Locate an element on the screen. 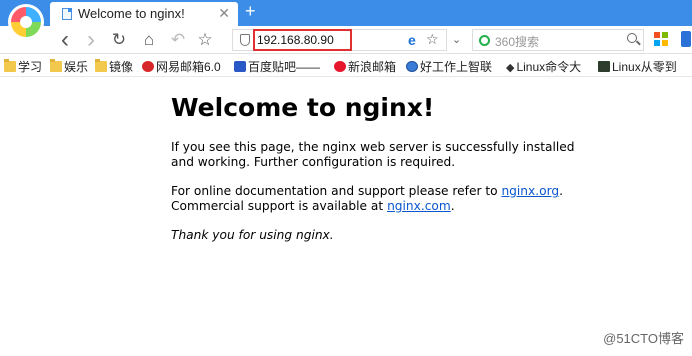  new-tab-icon: + is located at coordinates (250, 11).